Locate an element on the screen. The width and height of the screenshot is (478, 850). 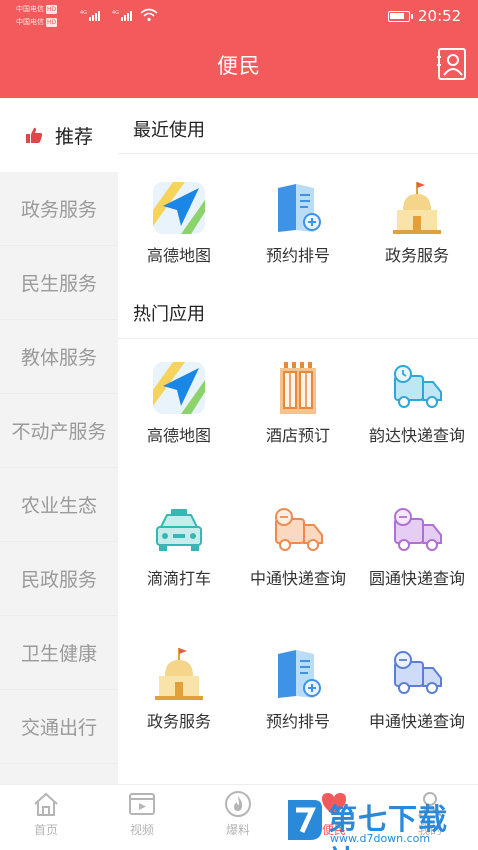
app-tile-yto-express: 圆通快递查询 is located at coordinates (417, 547).